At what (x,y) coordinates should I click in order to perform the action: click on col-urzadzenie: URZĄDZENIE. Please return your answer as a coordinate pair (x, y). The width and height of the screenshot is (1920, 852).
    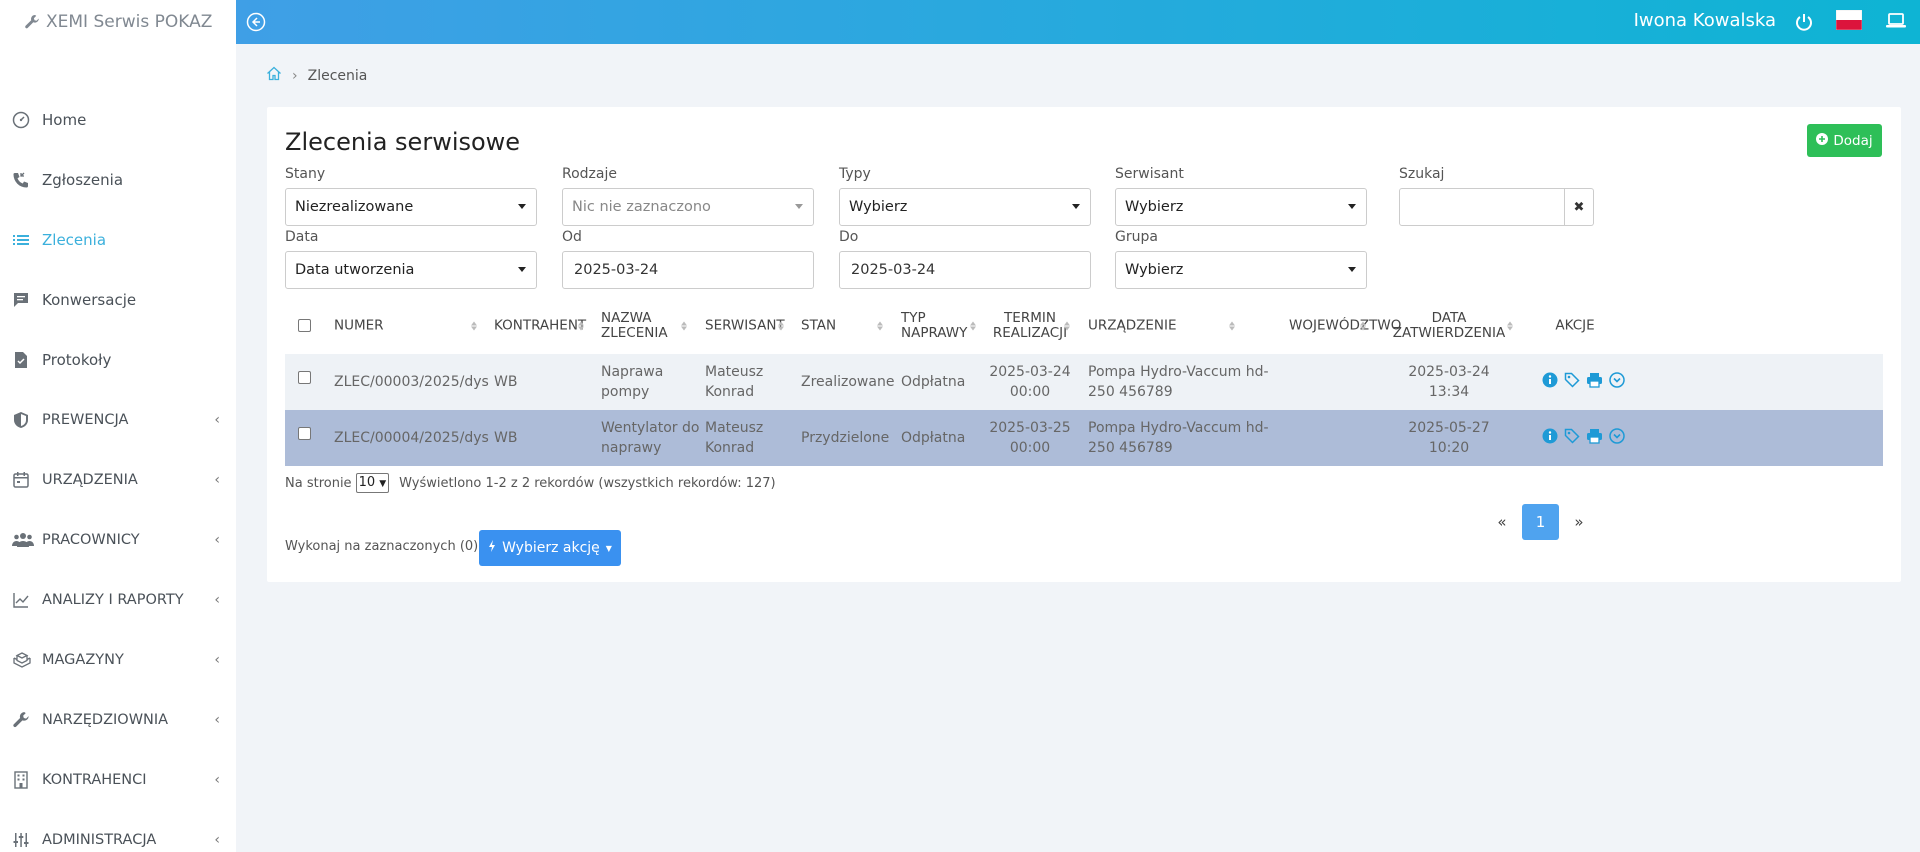
    Looking at the image, I should click on (1132, 326).